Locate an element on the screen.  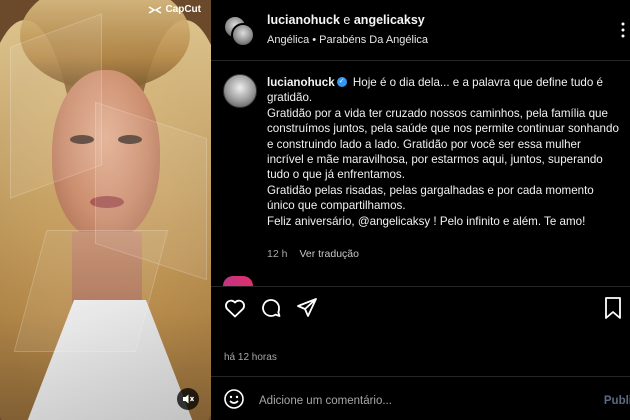
caption-age: 12 h is located at coordinates (277, 254).